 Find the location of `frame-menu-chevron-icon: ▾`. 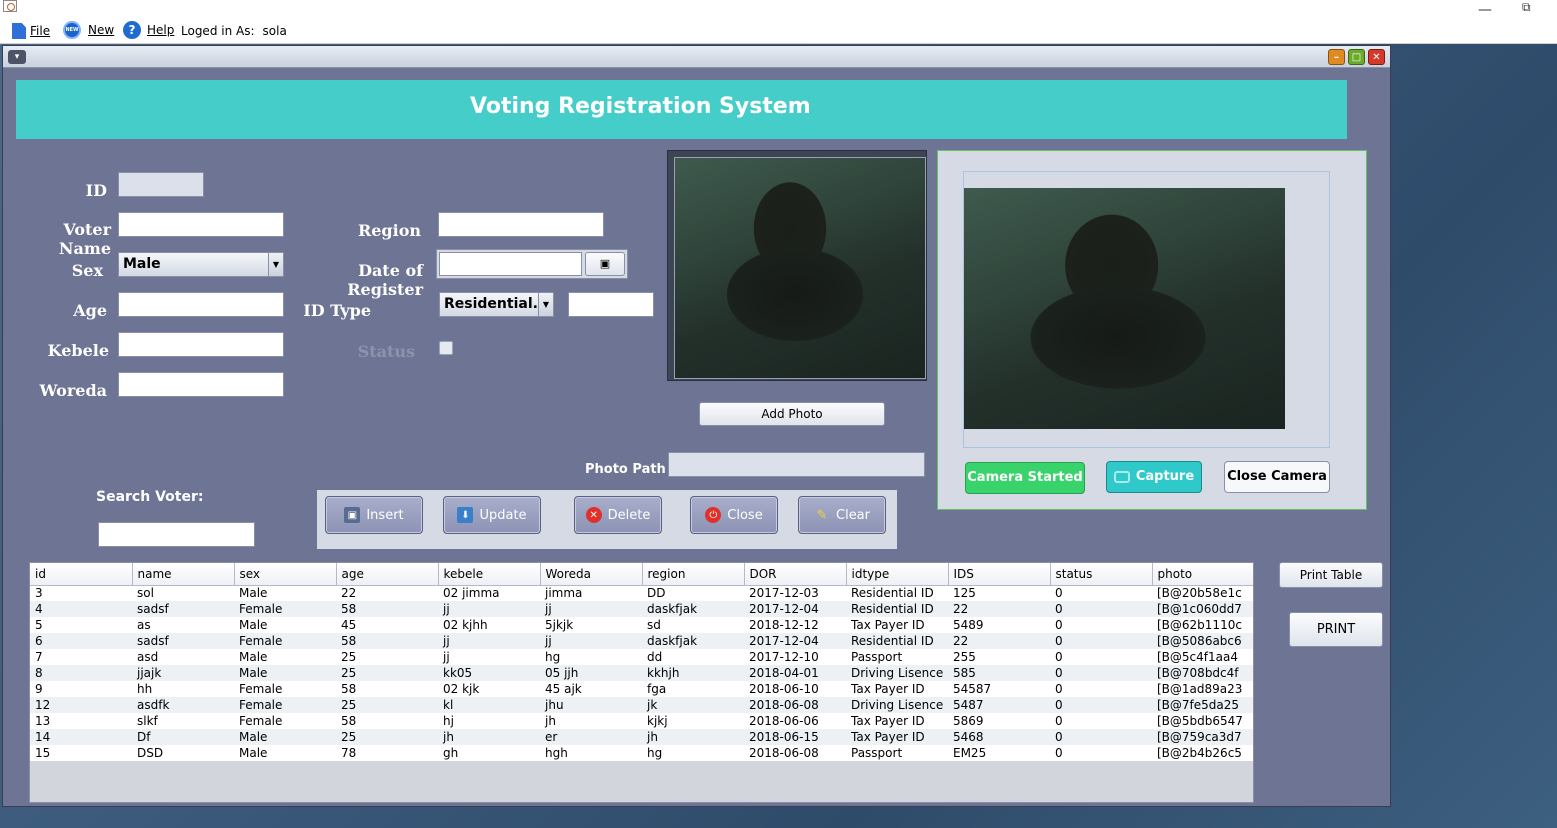

frame-menu-chevron-icon: ▾ is located at coordinates (17, 57).